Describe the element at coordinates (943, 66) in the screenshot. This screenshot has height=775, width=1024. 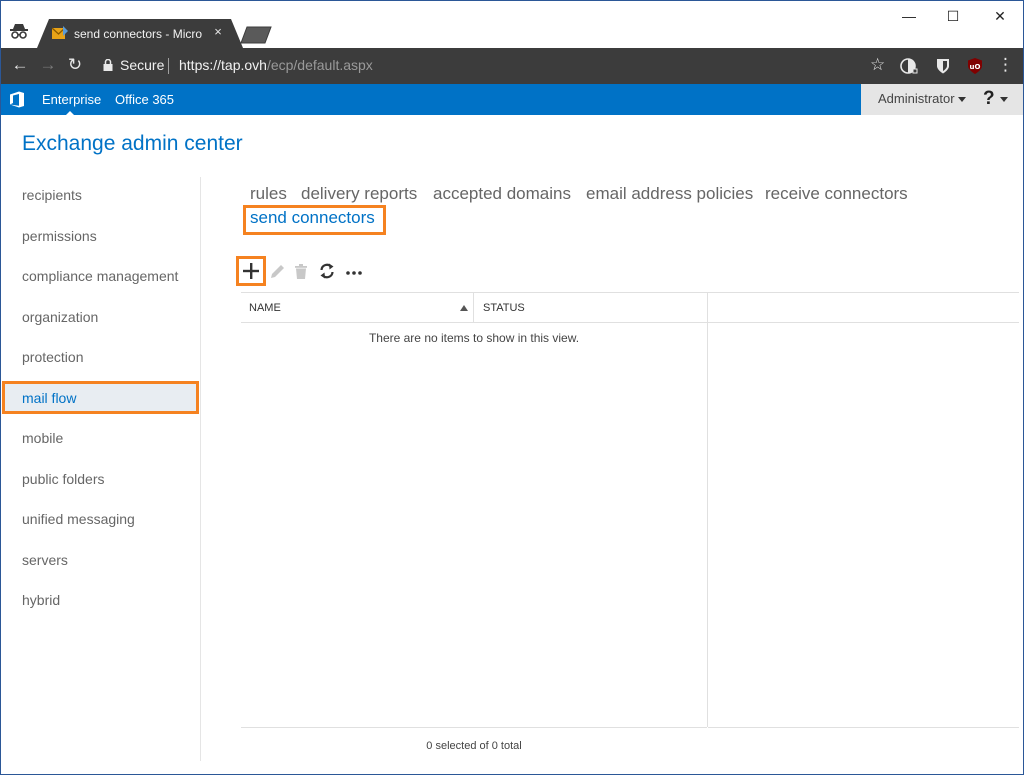
I see `bitwarden-icon` at that location.